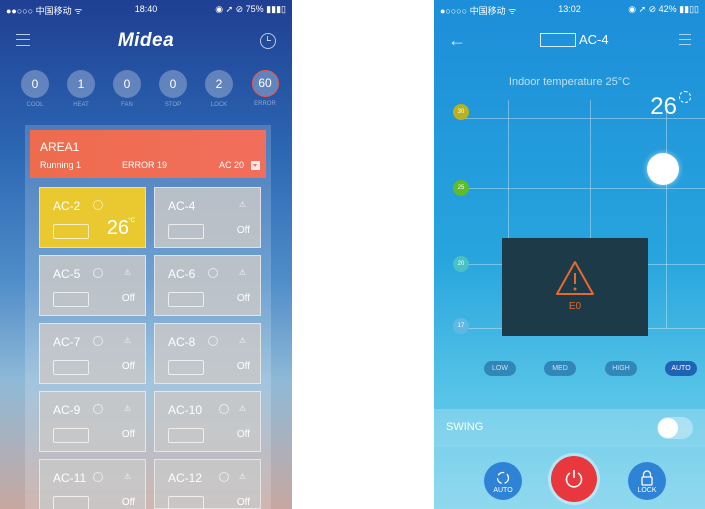  What do you see at coordinates (461, 112) in the screenshot?
I see `temp-scale-30: 30` at bounding box center [461, 112].